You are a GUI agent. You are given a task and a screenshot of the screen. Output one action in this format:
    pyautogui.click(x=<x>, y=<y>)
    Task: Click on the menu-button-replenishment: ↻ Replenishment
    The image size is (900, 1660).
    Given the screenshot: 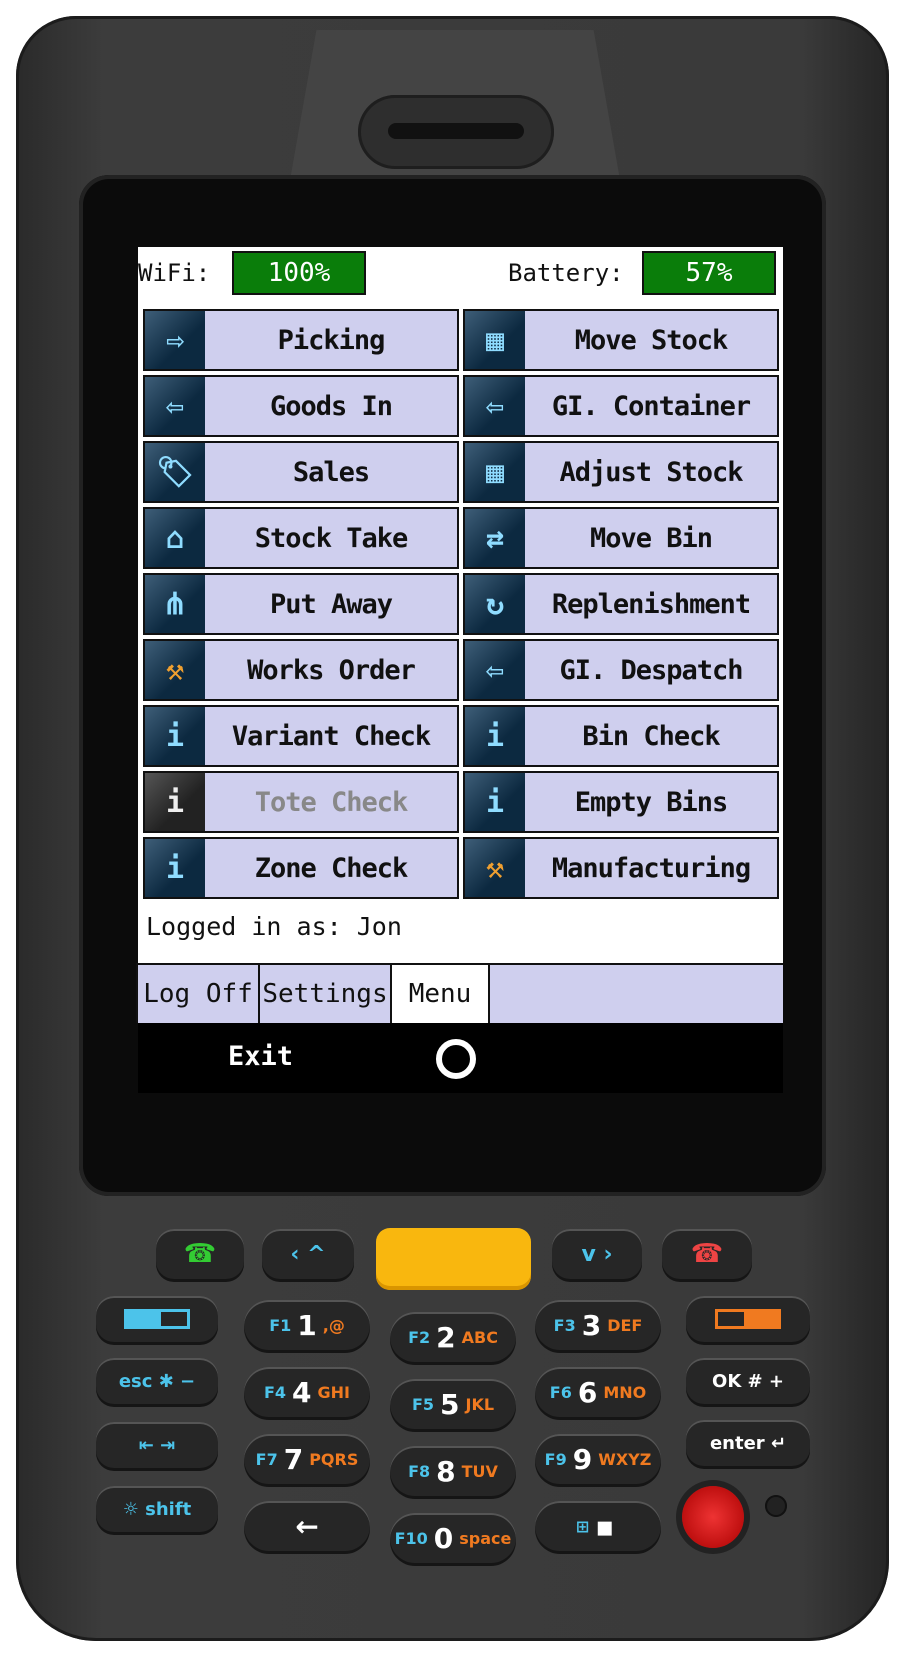 What is the action you would take?
    pyautogui.click(x=621, y=604)
    